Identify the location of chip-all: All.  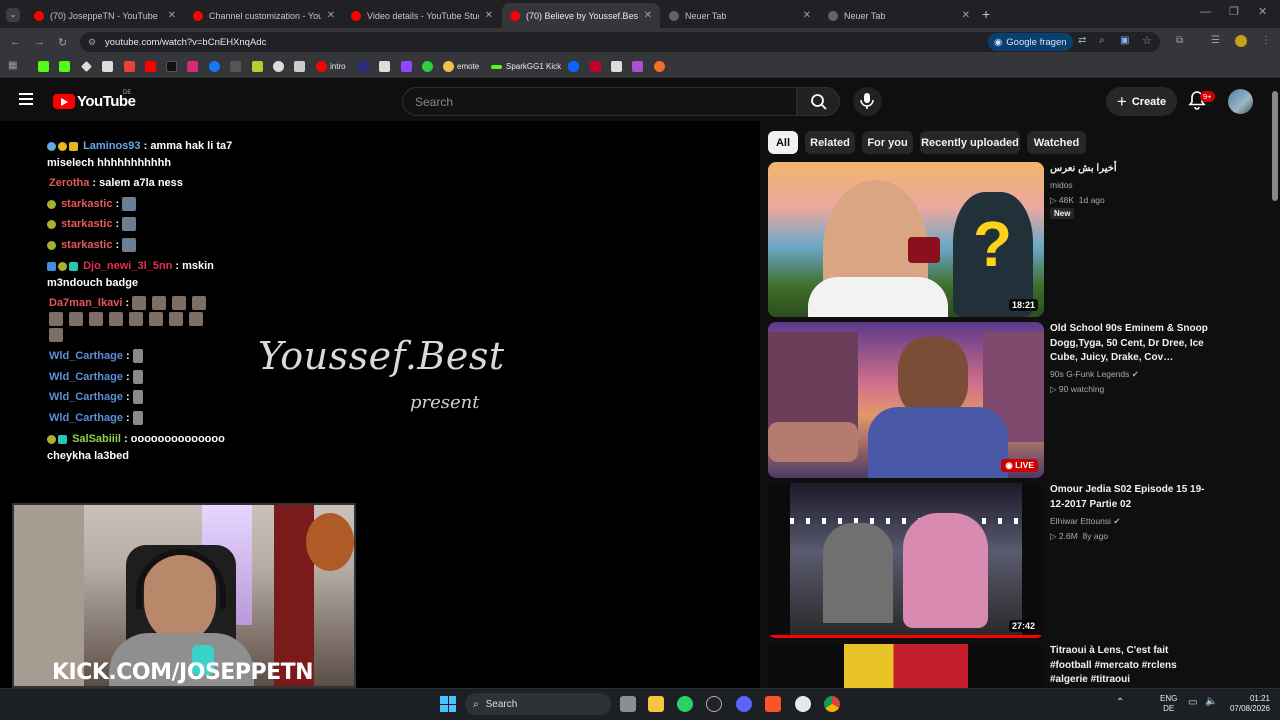
(783, 142).